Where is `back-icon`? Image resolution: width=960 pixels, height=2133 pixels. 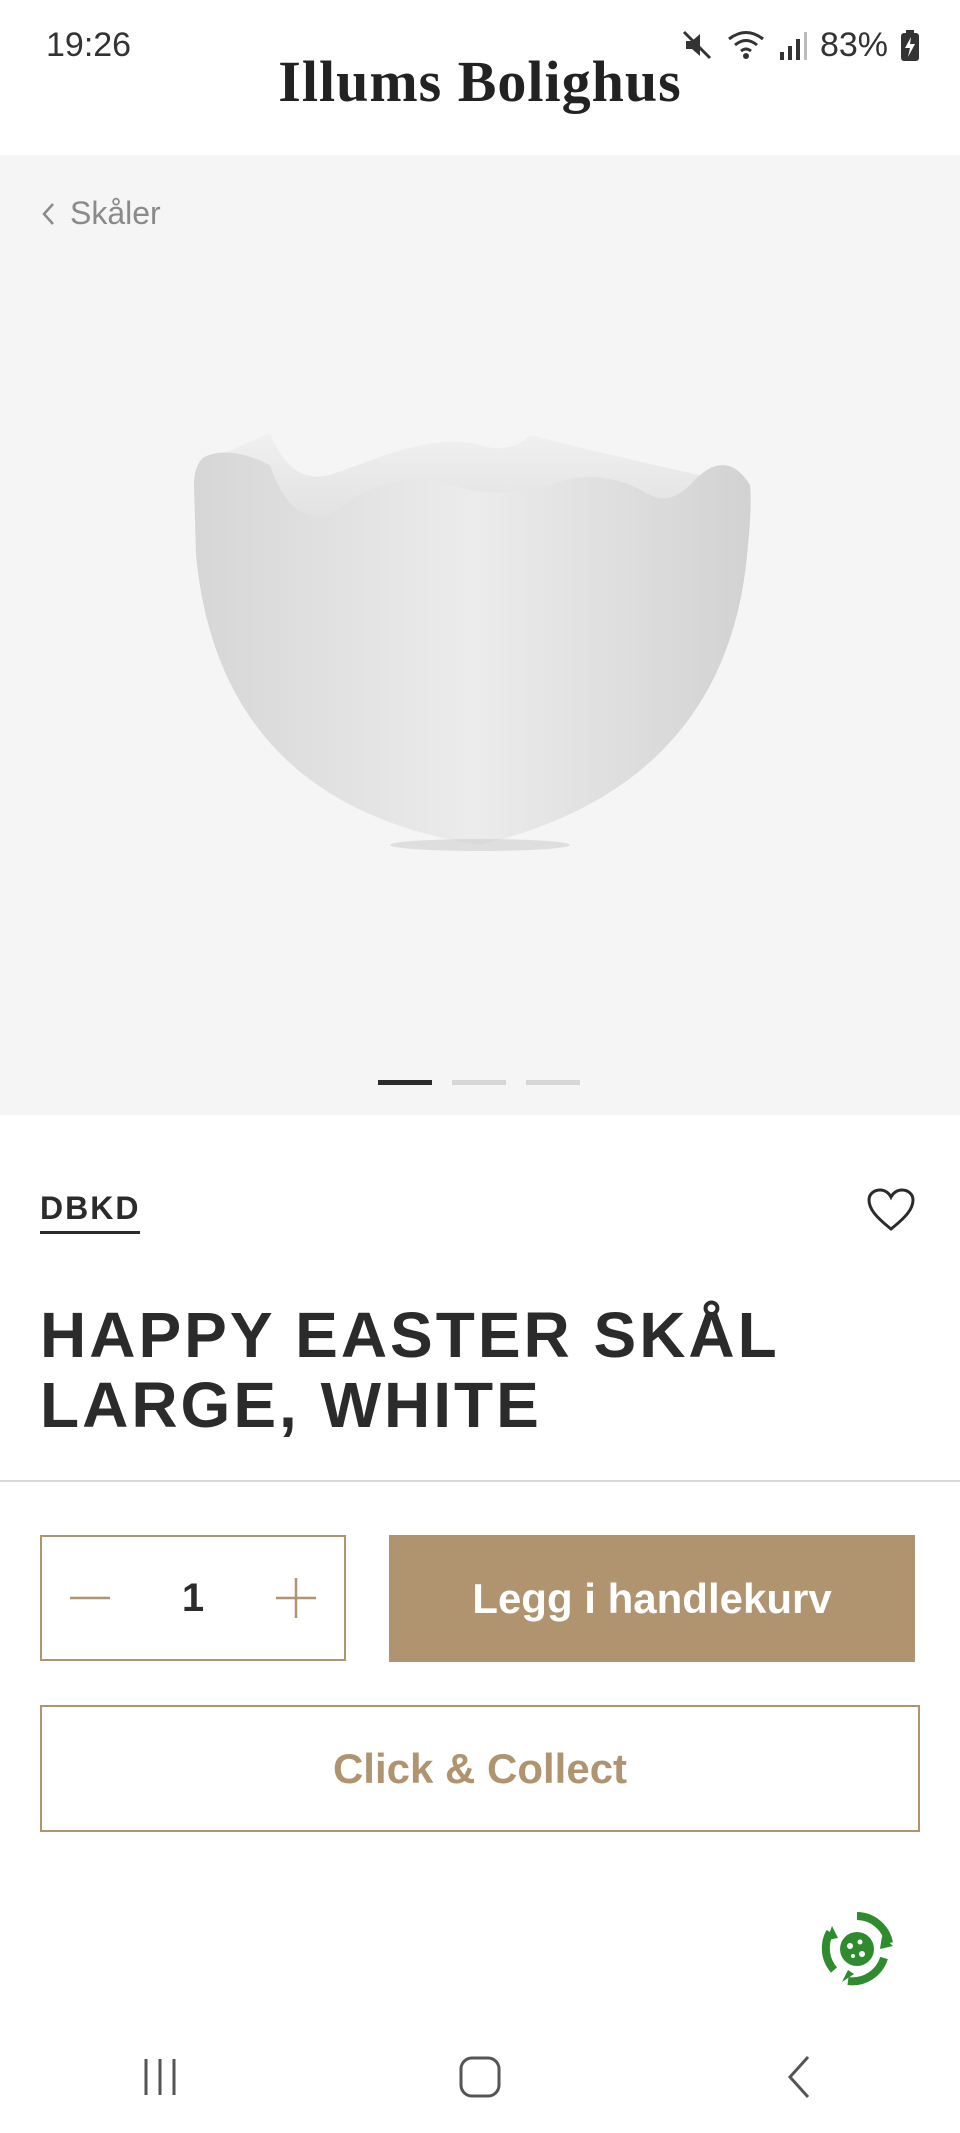
back-icon is located at coordinates (800, 2077).